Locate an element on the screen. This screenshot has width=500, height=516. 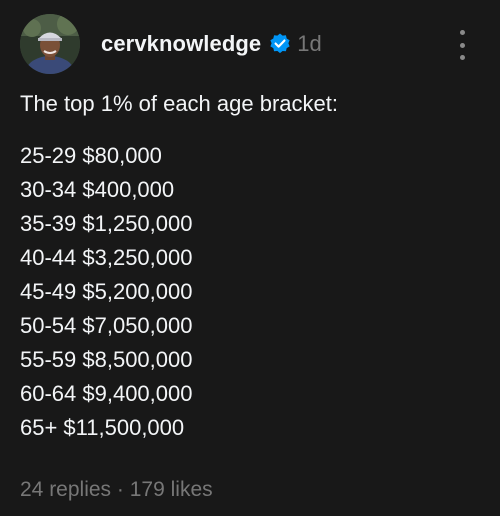
post-intro-text: The top 1% of each age bracket: is located at coordinates (179, 103).